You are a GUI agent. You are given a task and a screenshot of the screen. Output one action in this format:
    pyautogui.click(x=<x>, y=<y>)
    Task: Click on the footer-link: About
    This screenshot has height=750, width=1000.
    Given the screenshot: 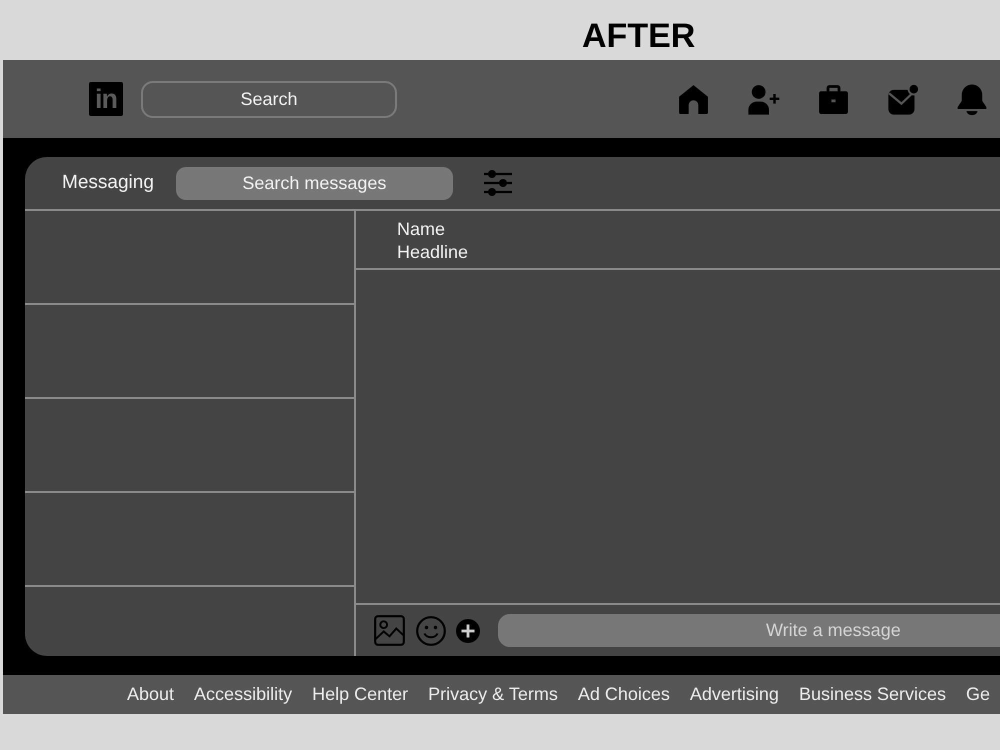 What is the action you would take?
    pyautogui.click(x=150, y=694)
    